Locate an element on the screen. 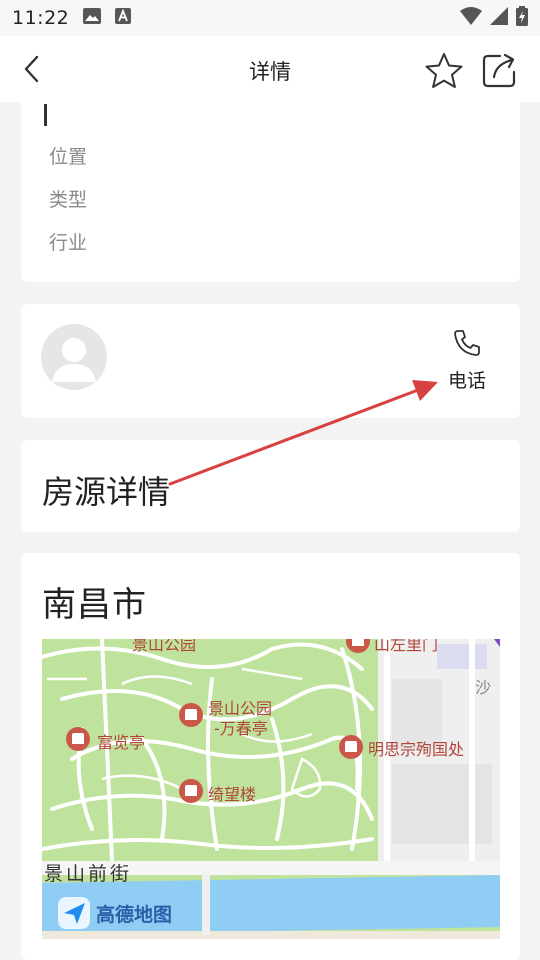 The height and width of the screenshot is (960, 540). amap-logo-icon is located at coordinates (74, 913).